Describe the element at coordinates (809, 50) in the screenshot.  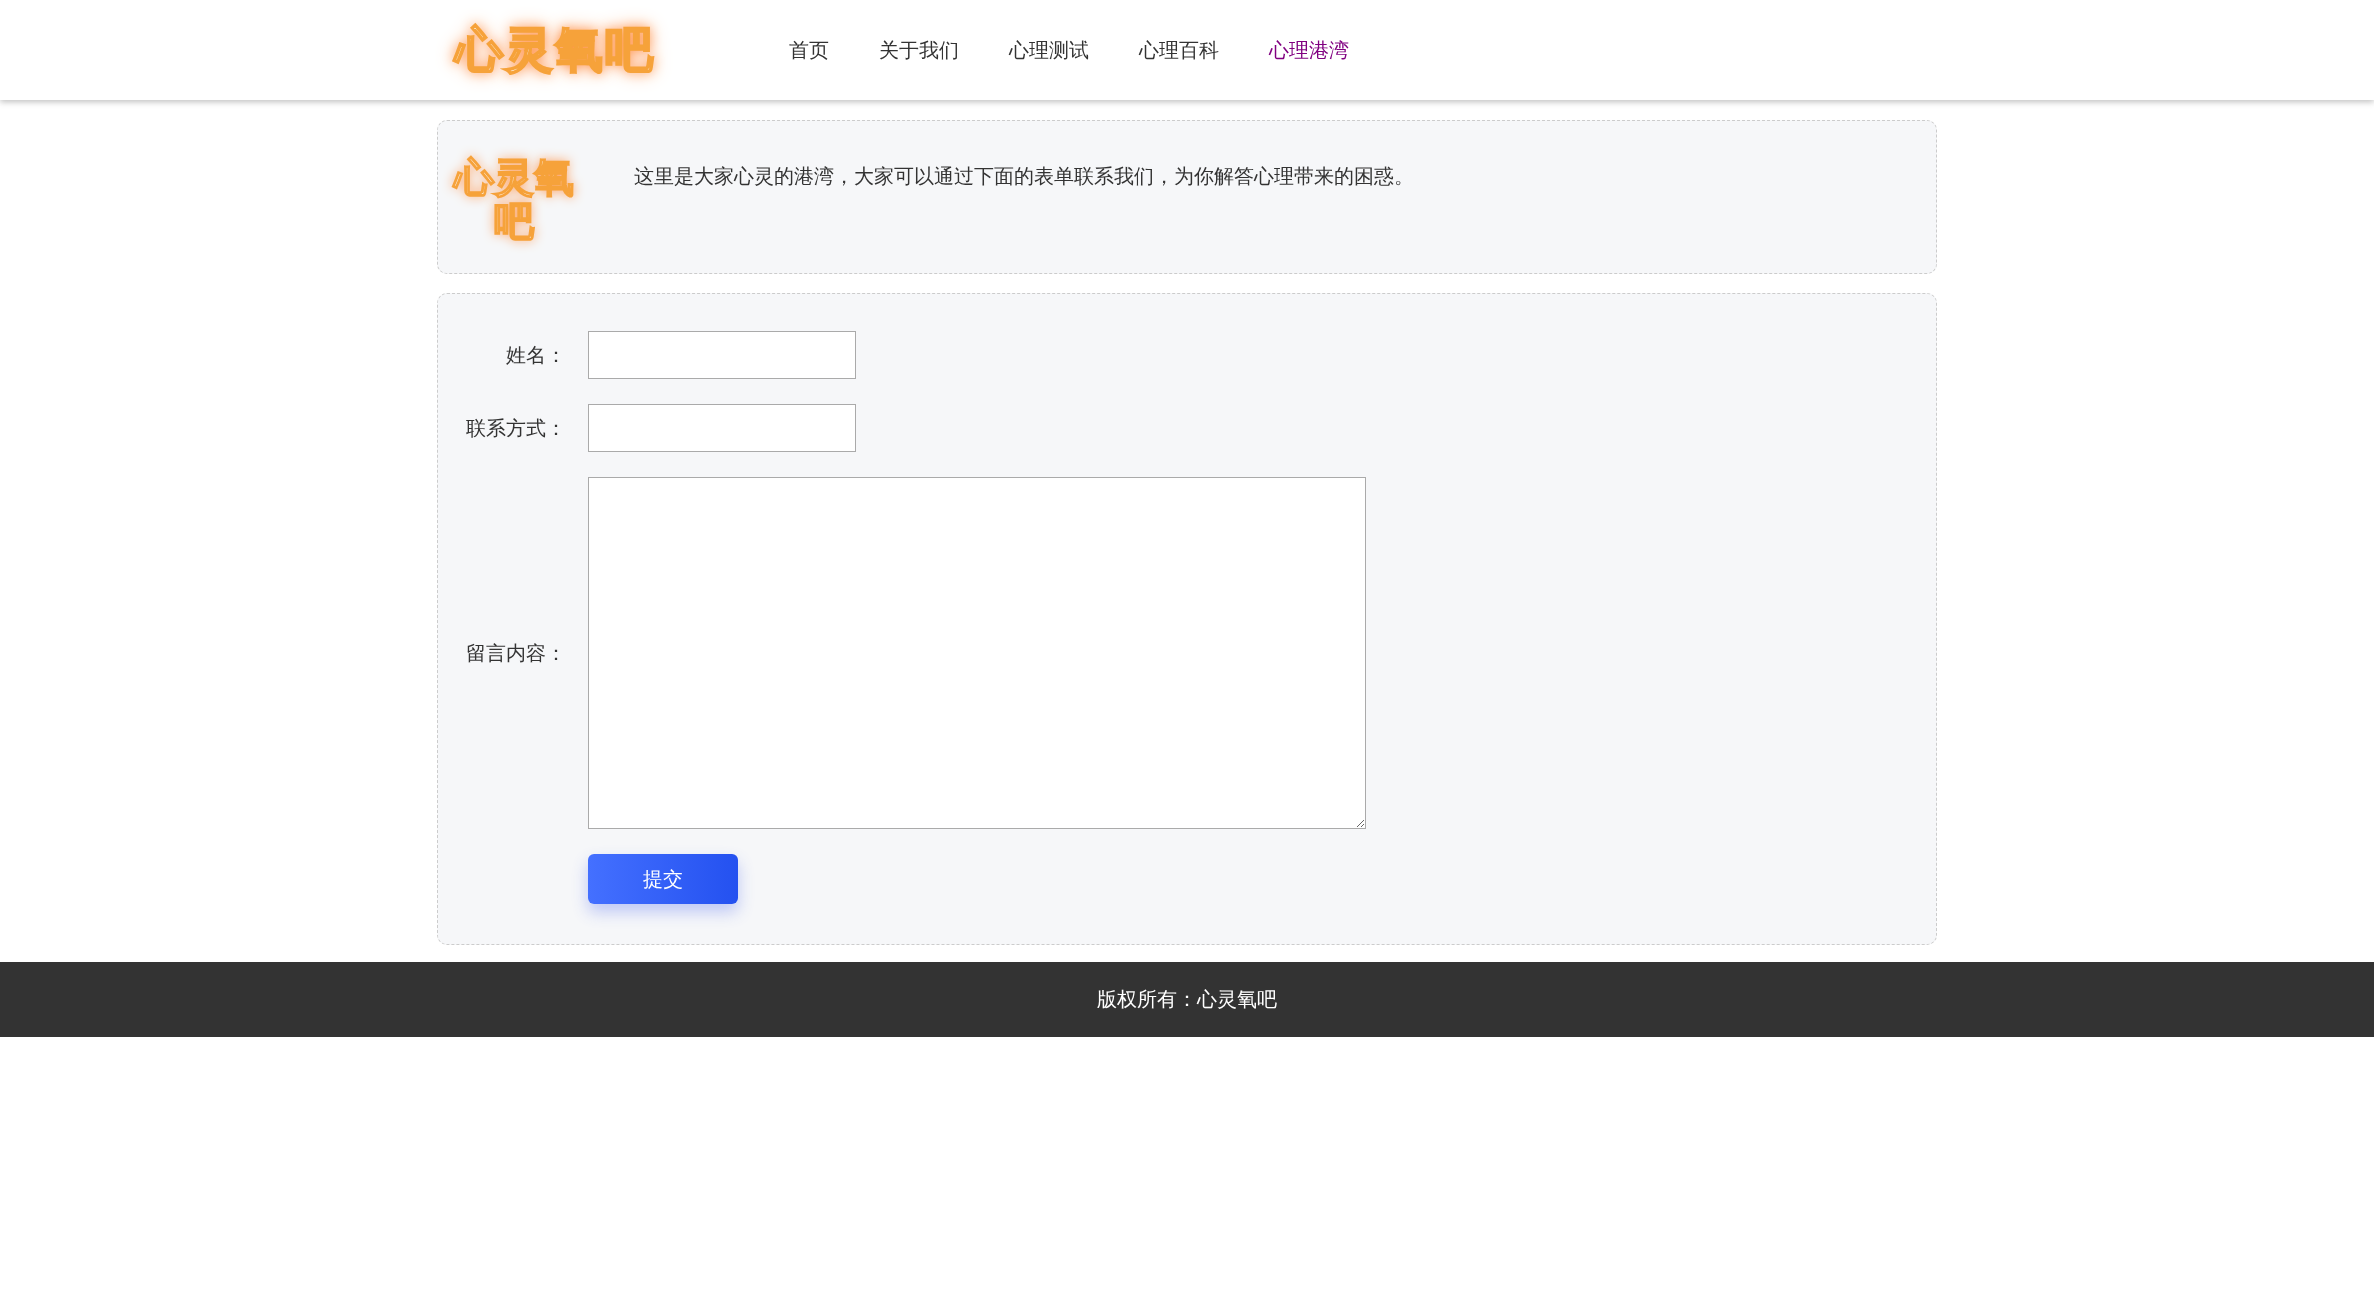
I see `nav-link: 首页` at that location.